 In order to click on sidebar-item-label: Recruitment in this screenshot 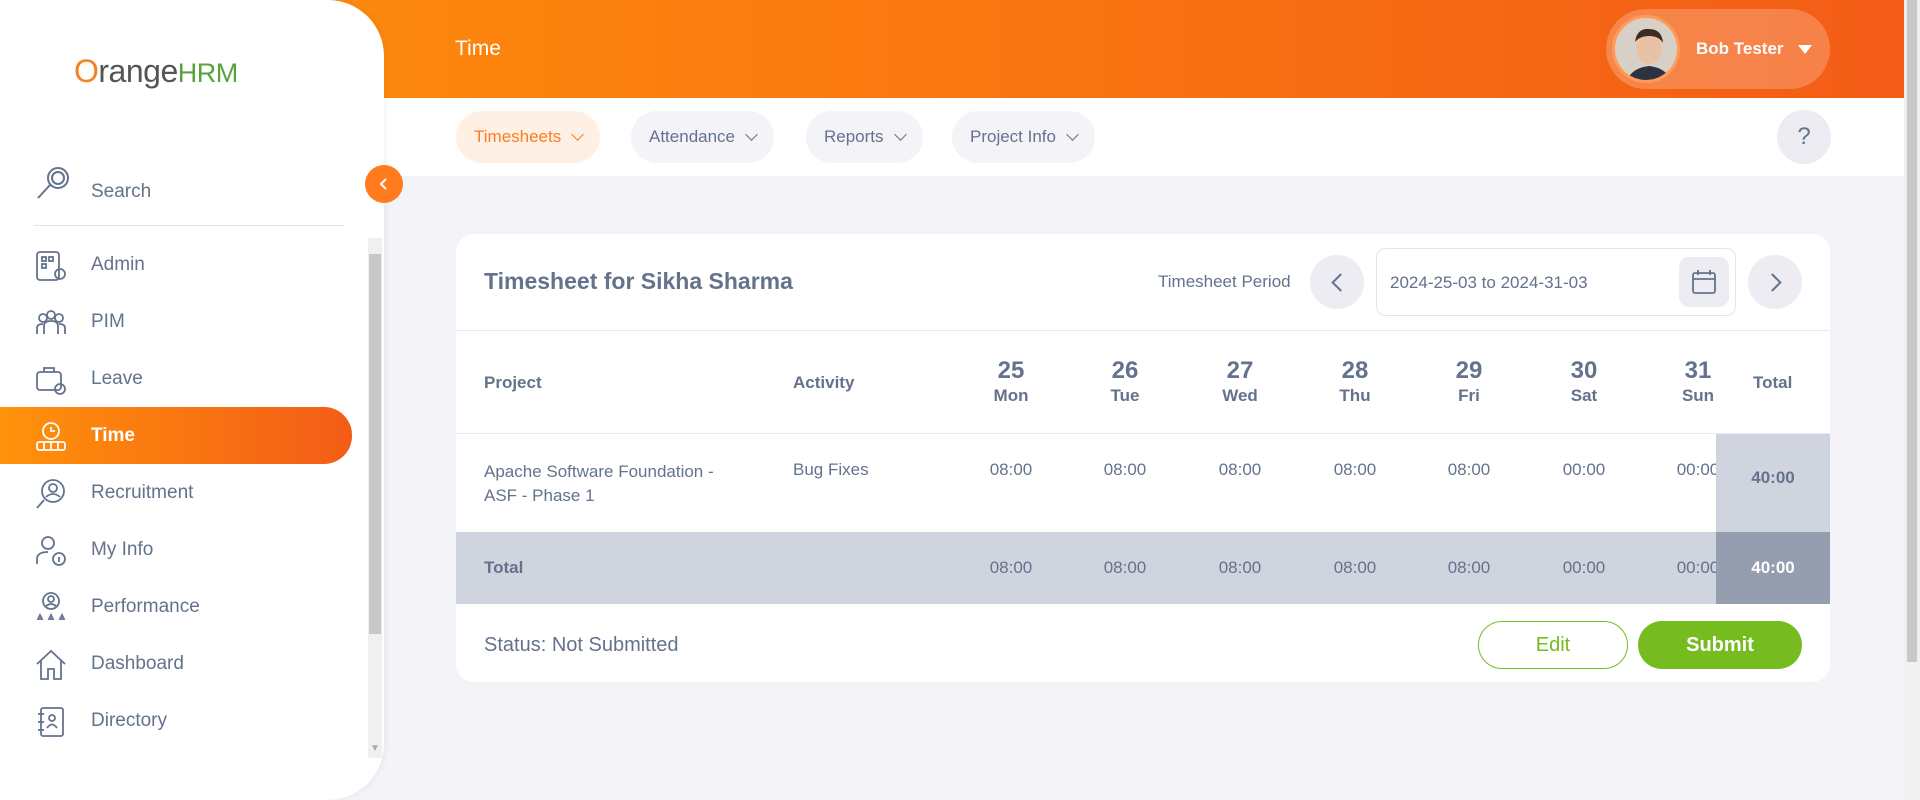, I will do `click(142, 492)`.